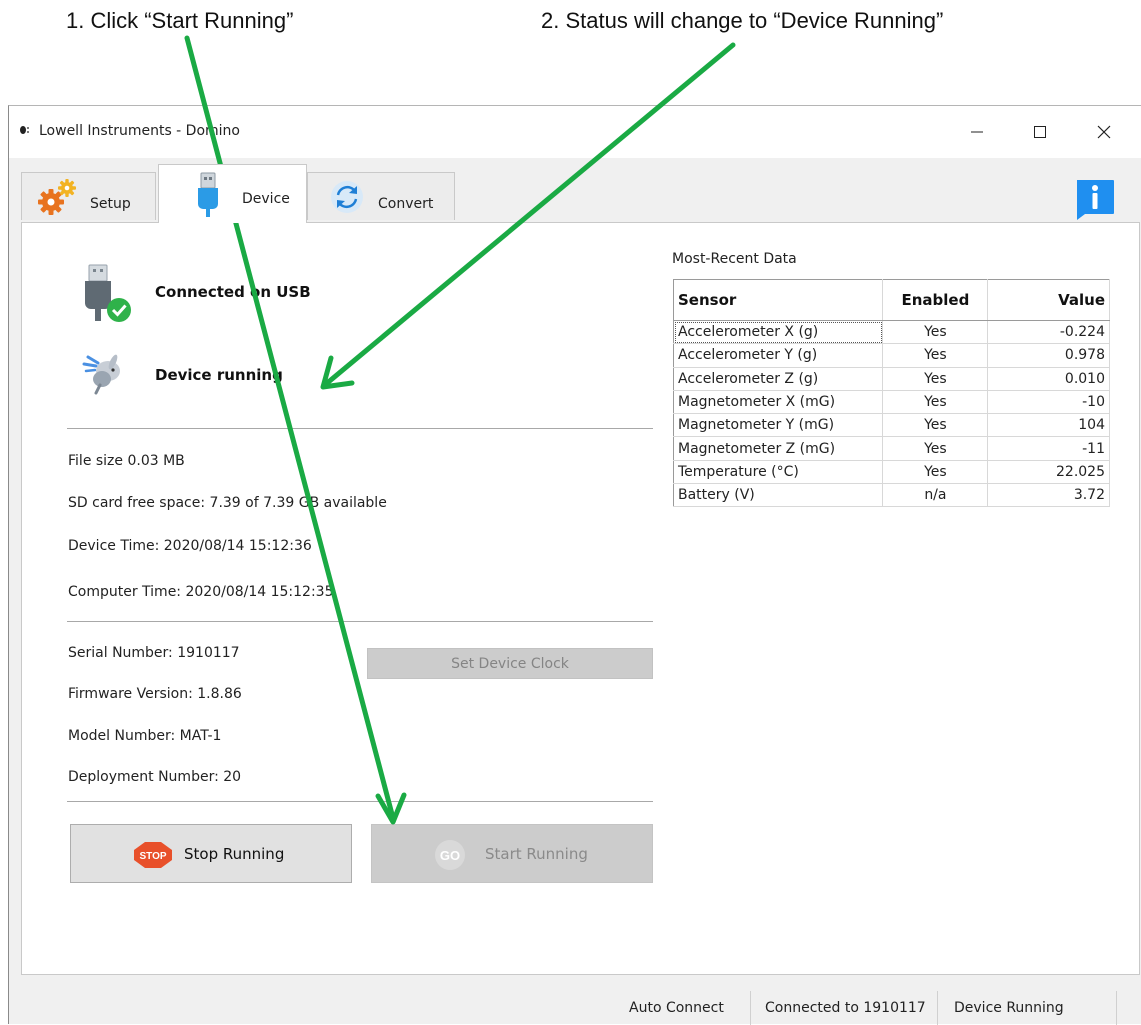 The height and width of the screenshot is (1025, 1141). What do you see at coordinates (935, 300) in the screenshot?
I see `column-header-enabled: Enabled` at bounding box center [935, 300].